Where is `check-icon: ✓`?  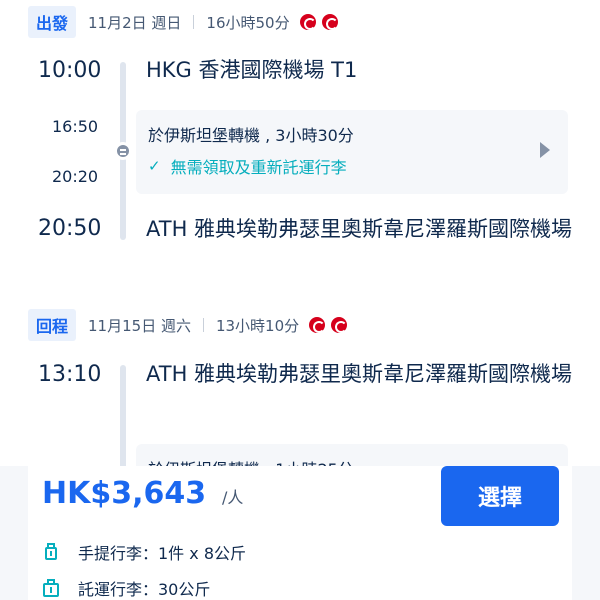
check-icon: ✓ is located at coordinates (154, 166).